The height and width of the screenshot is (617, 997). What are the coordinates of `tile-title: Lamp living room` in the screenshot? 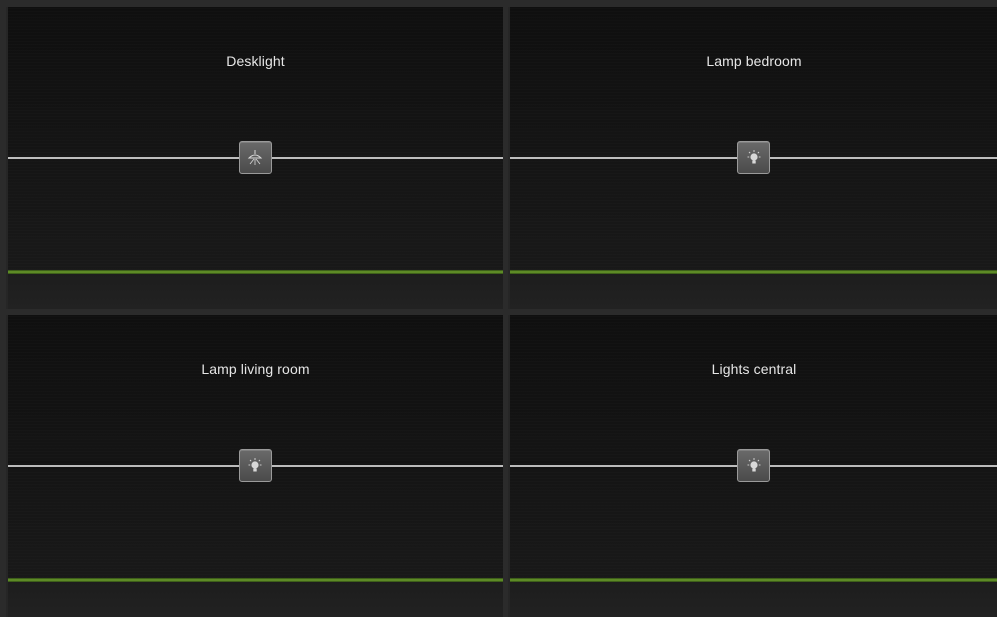 It's located at (255, 369).